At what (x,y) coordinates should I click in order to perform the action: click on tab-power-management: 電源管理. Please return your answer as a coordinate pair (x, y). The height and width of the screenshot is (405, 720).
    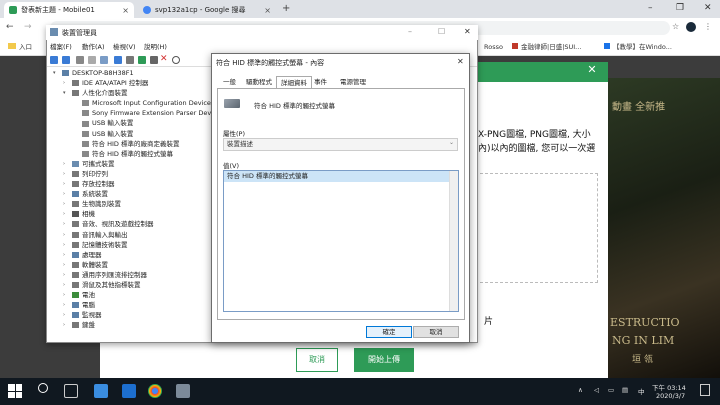
    Looking at the image, I should click on (353, 82).